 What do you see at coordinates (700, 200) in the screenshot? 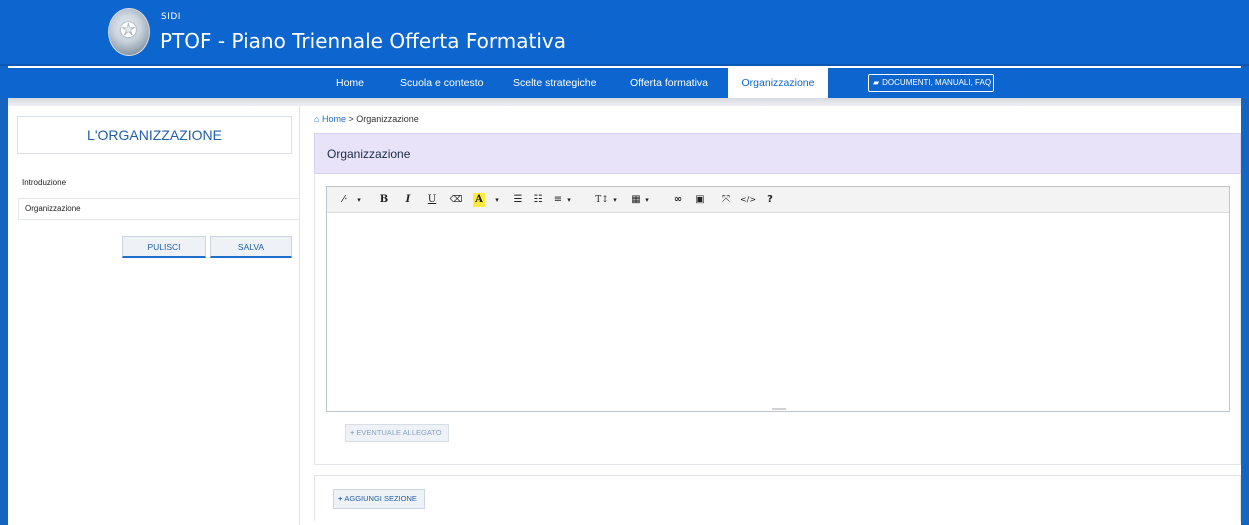
I see `image-icon: ▣` at bounding box center [700, 200].